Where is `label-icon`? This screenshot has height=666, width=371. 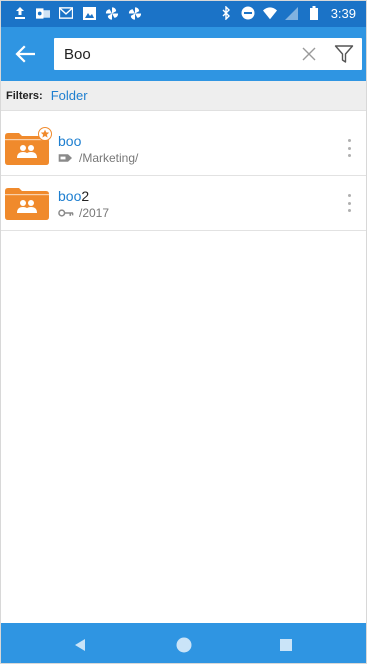 label-icon is located at coordinates (66, 158).